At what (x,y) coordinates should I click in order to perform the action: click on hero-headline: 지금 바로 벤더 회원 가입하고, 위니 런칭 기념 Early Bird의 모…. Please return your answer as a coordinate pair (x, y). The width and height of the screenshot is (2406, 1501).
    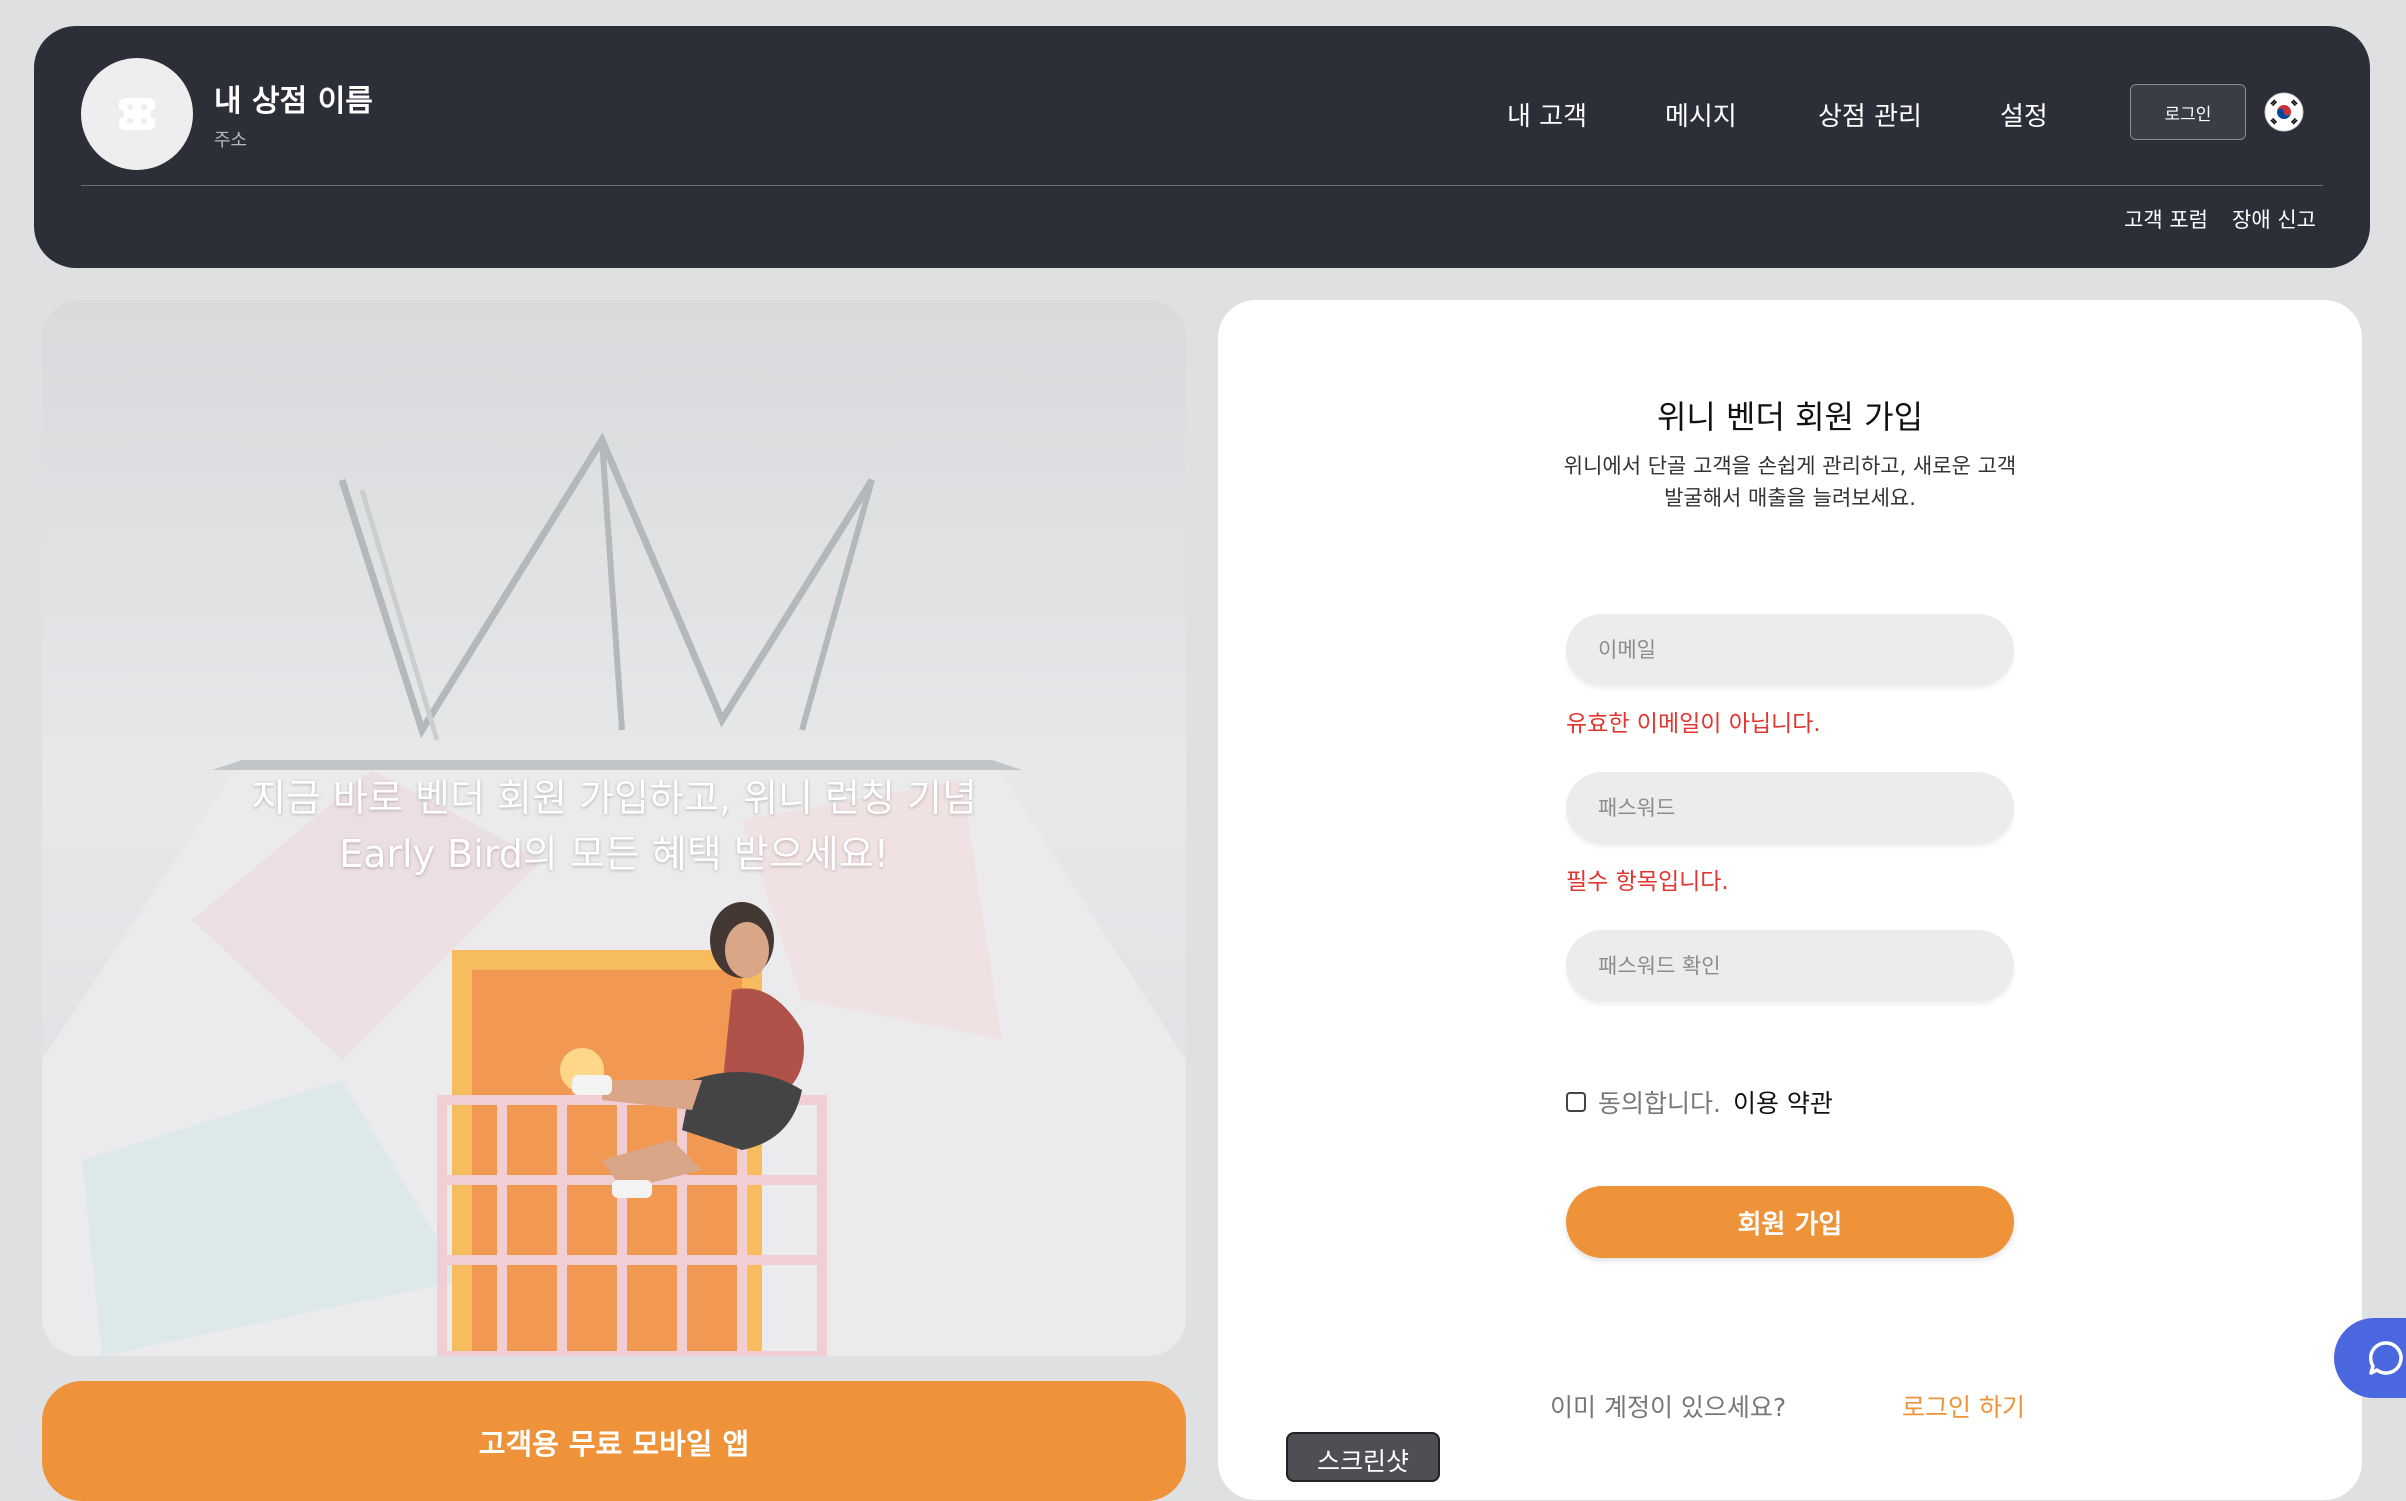
    Looking at the image, I should click on (614, 826).